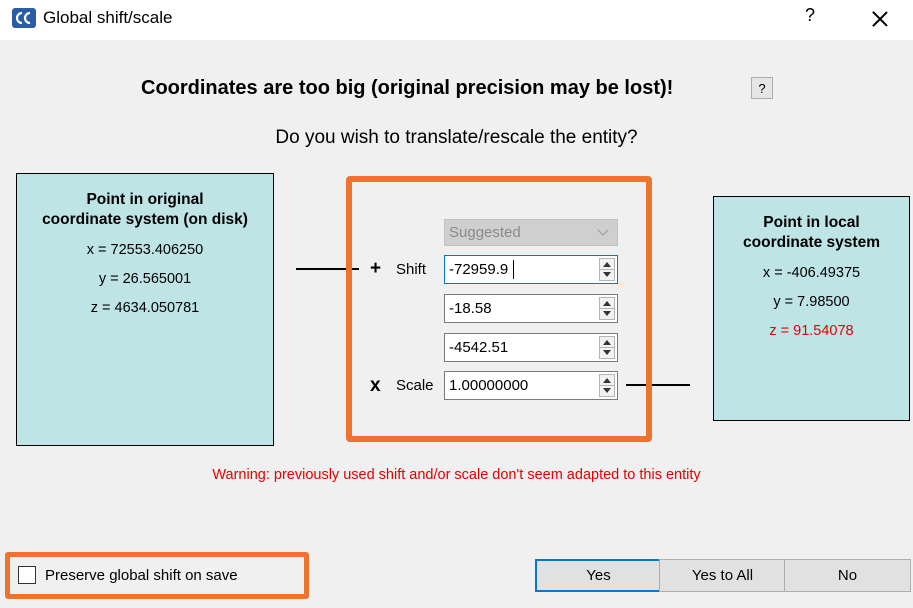 This screenshot has width=913, height=608. I want to click on scale-spinbox: 1.00000000, so click(531, 385).